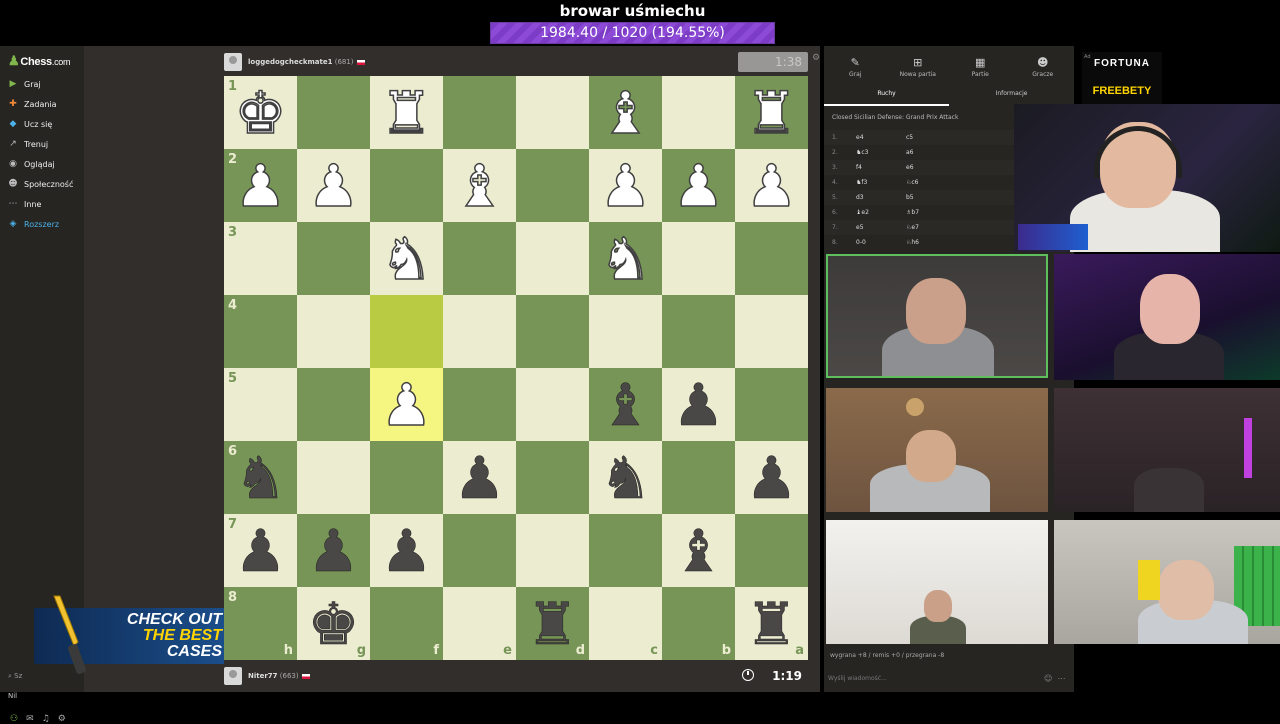  I want to click on black-move: ♘h6, so click(931, 242).